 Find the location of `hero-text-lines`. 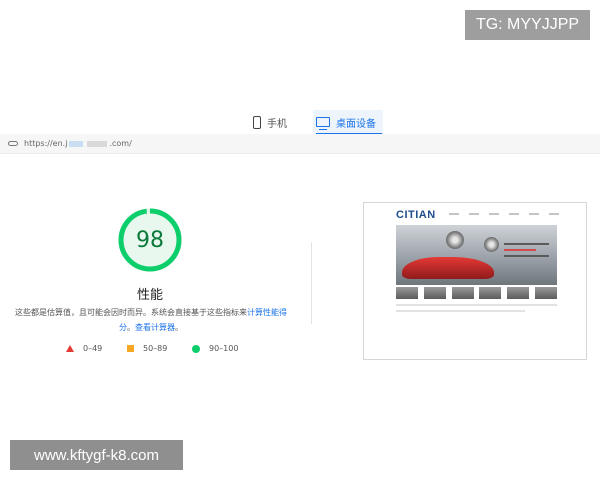

hero-text-lines is located at coordinates (526, 252).